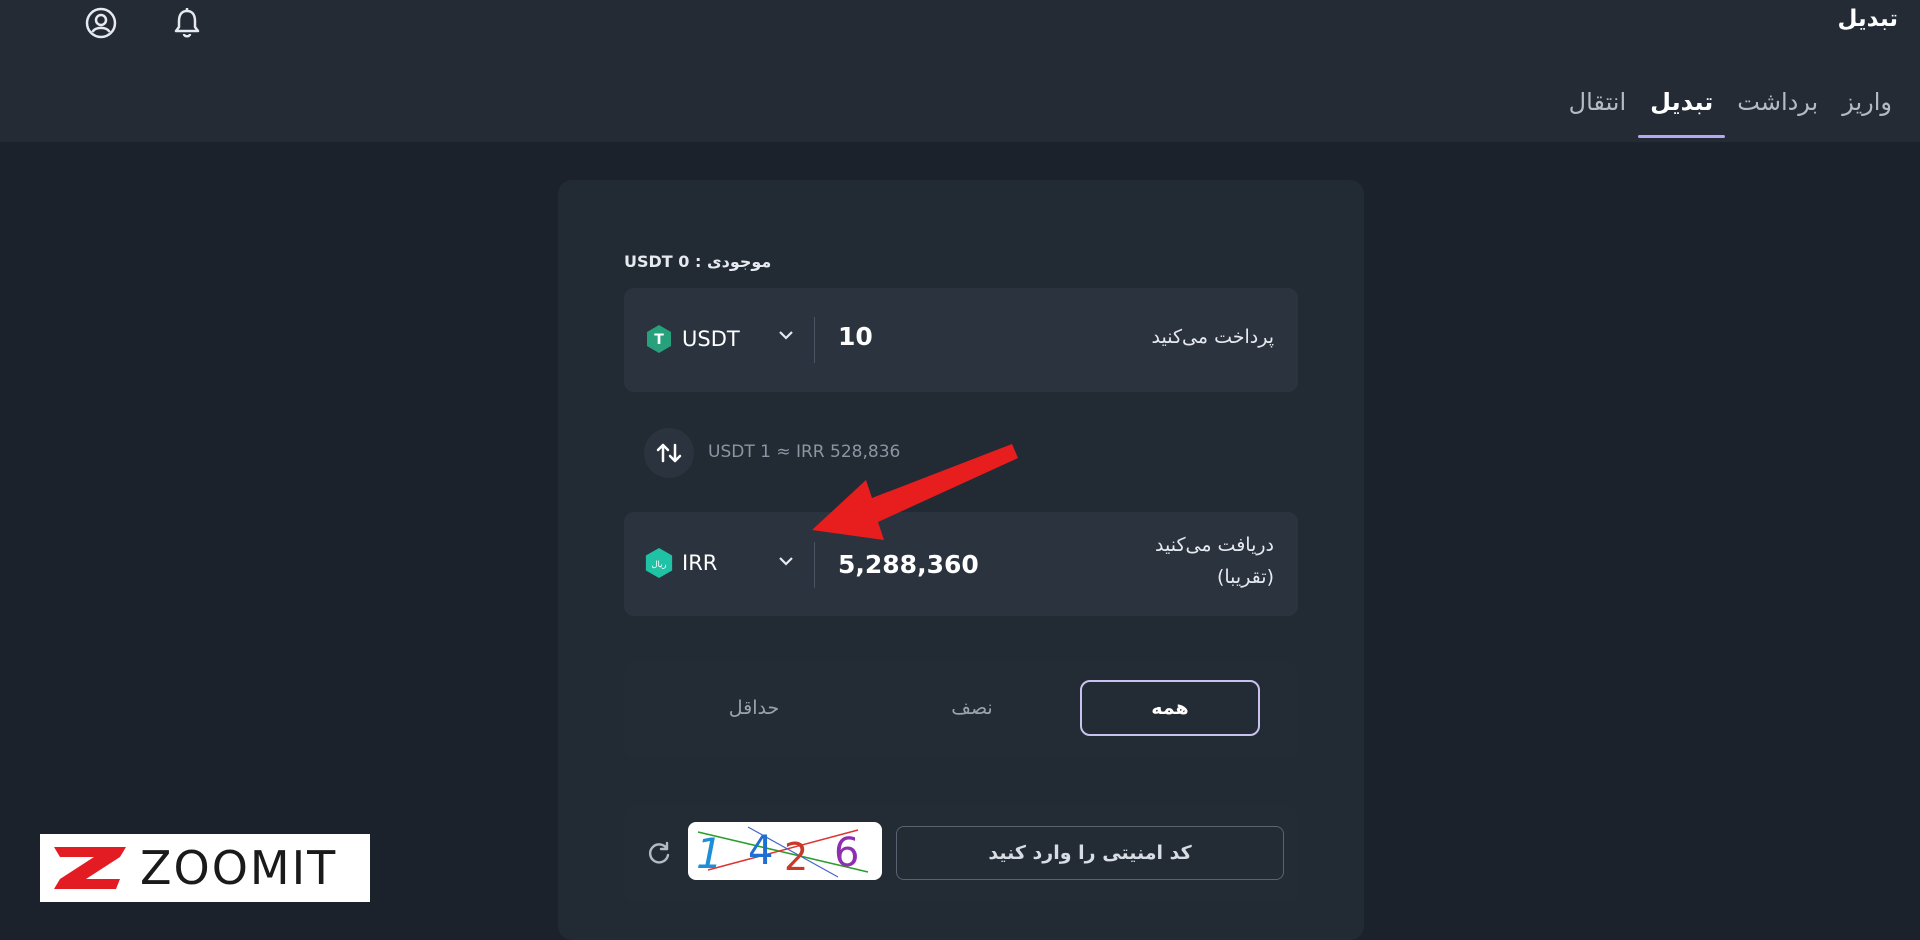 The height and width of the screenshot is (940, 1920). I want to click on pay-amount: 10, so click(855, 336).